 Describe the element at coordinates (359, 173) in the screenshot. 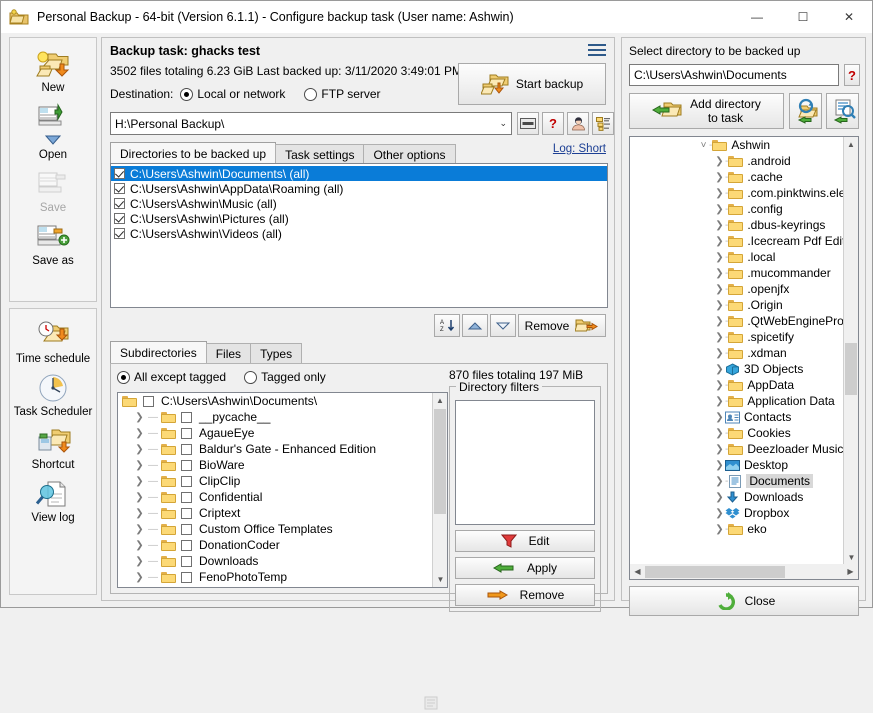

I see `list-item: C:\Users\Ashwin\Documents\ (all)` at that location.